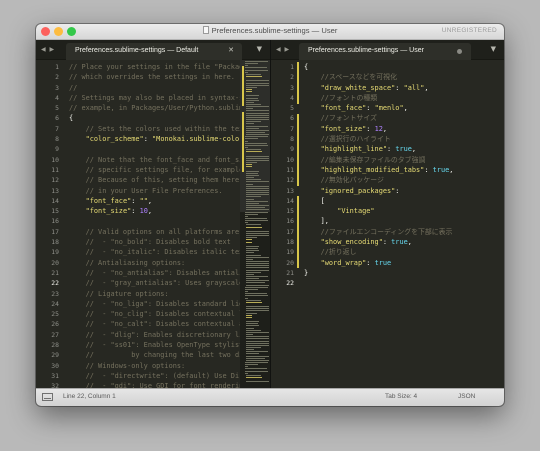 The height and width of the screenshot is (451, 540). I want to click on code-line: // Windows-only options:, so click(155, 366).